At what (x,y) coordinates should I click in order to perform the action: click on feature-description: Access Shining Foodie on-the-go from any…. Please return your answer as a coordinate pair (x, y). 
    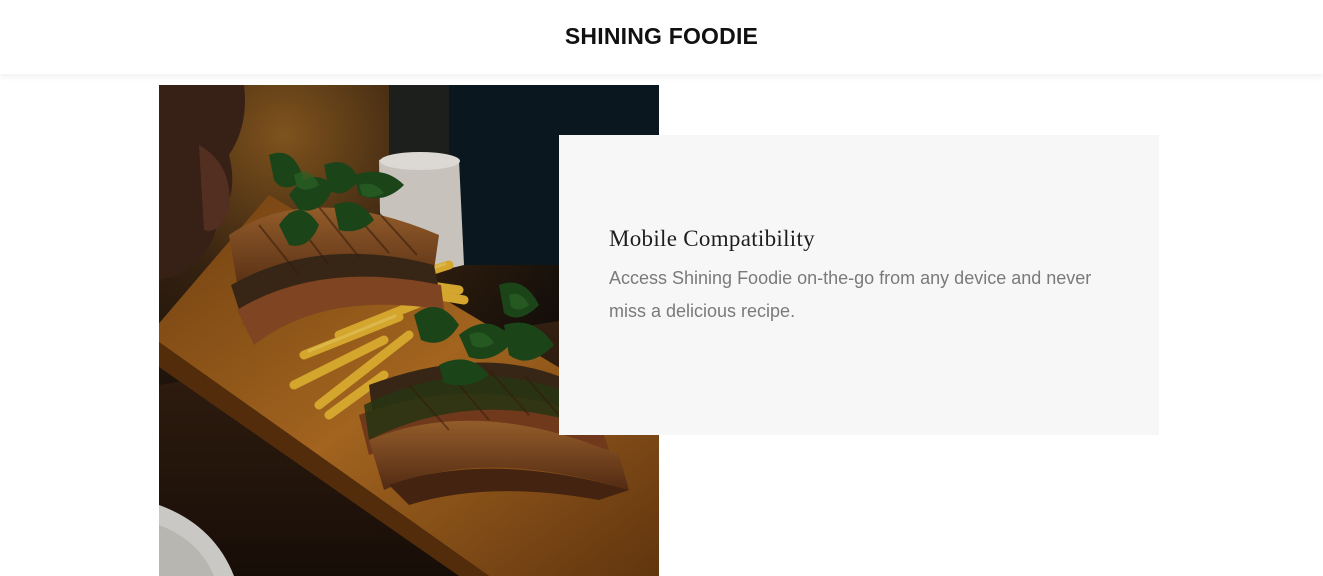
    Looking at the image, I should click on (850, 294).